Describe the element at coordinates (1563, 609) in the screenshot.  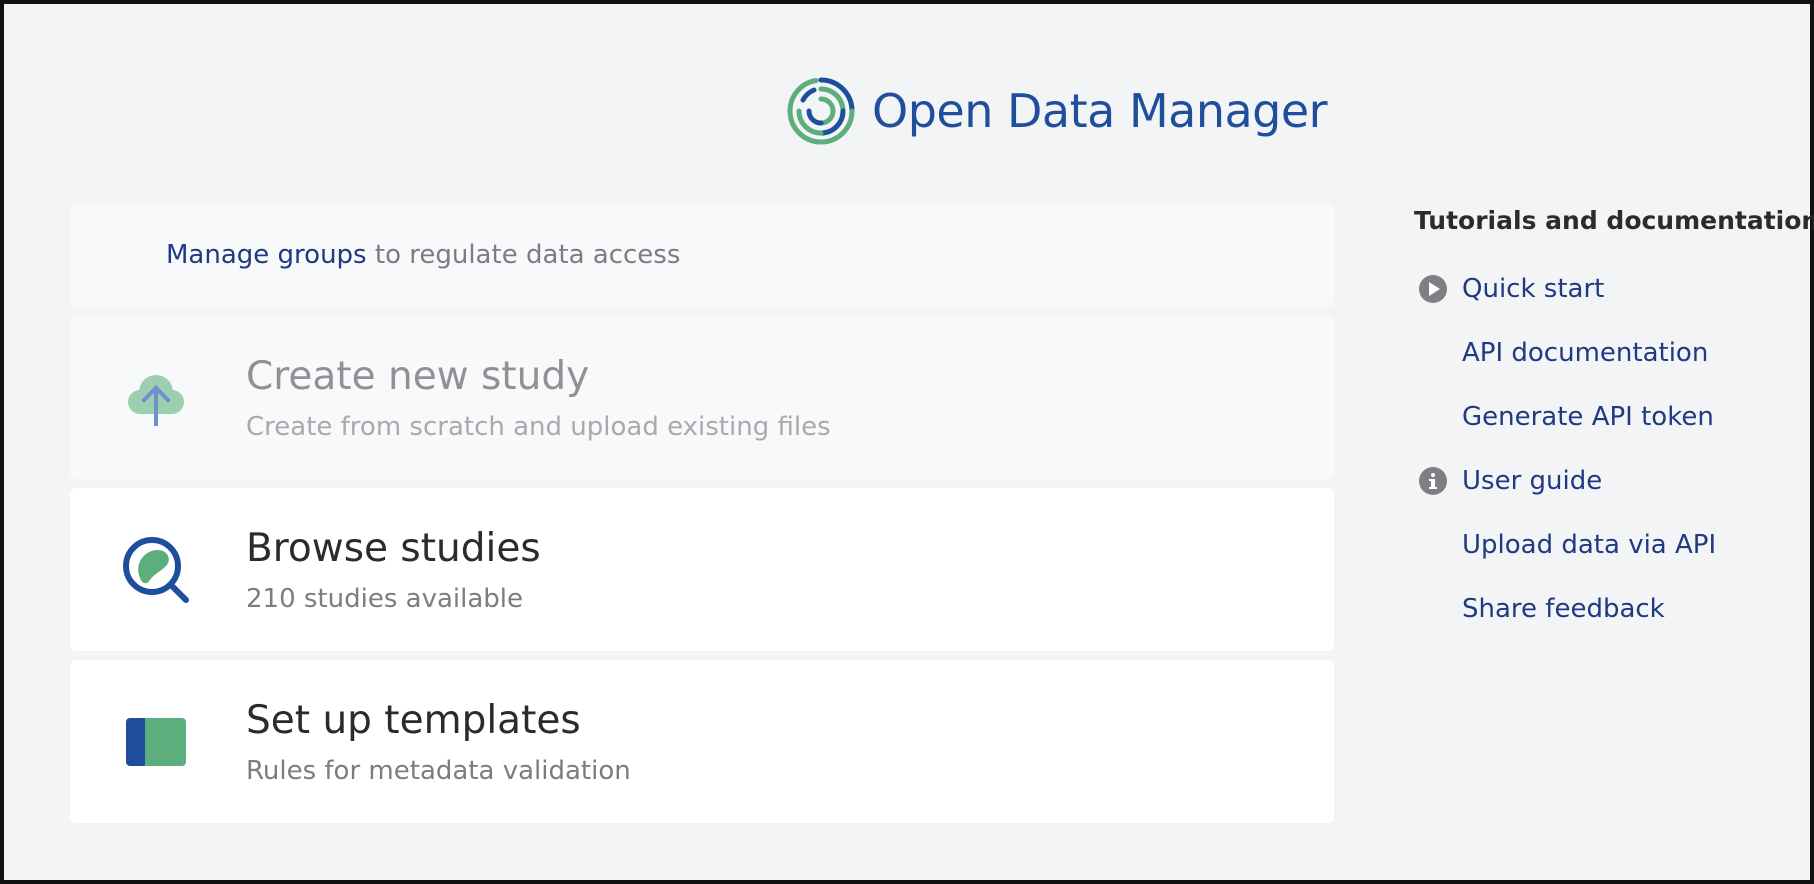
I see `sidebar-item-label: Share feedback` at that location.